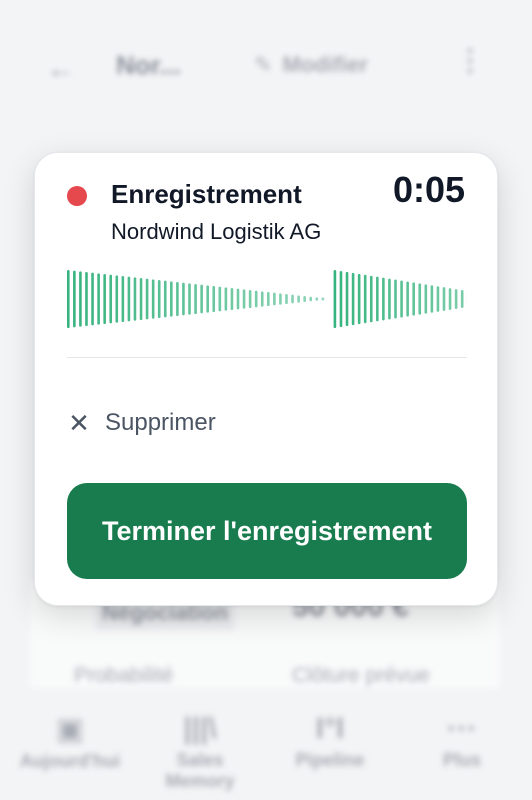 The image size is (532, 800). Describe the element at coordinates (160, 422) in the screenshot. I see `delete-label: Supprimer` at that location.